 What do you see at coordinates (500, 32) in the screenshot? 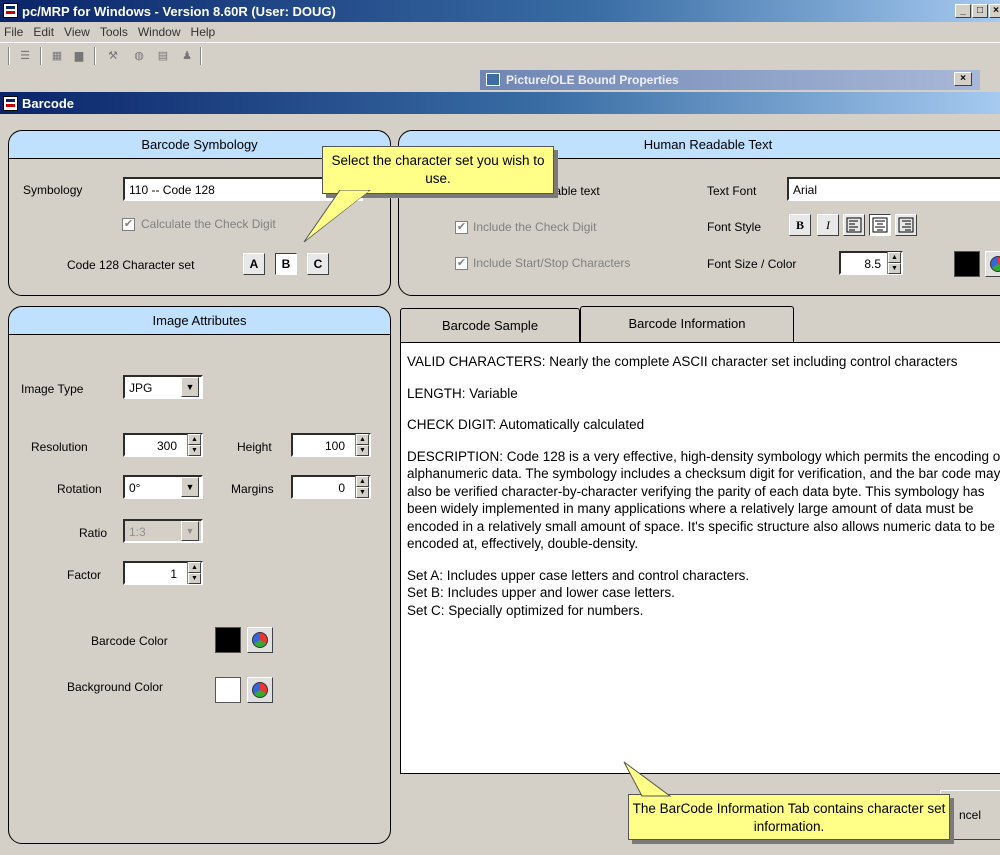
I see `menu-bar: File Edit View Tools Window Help` at bounding box center [500, 32].